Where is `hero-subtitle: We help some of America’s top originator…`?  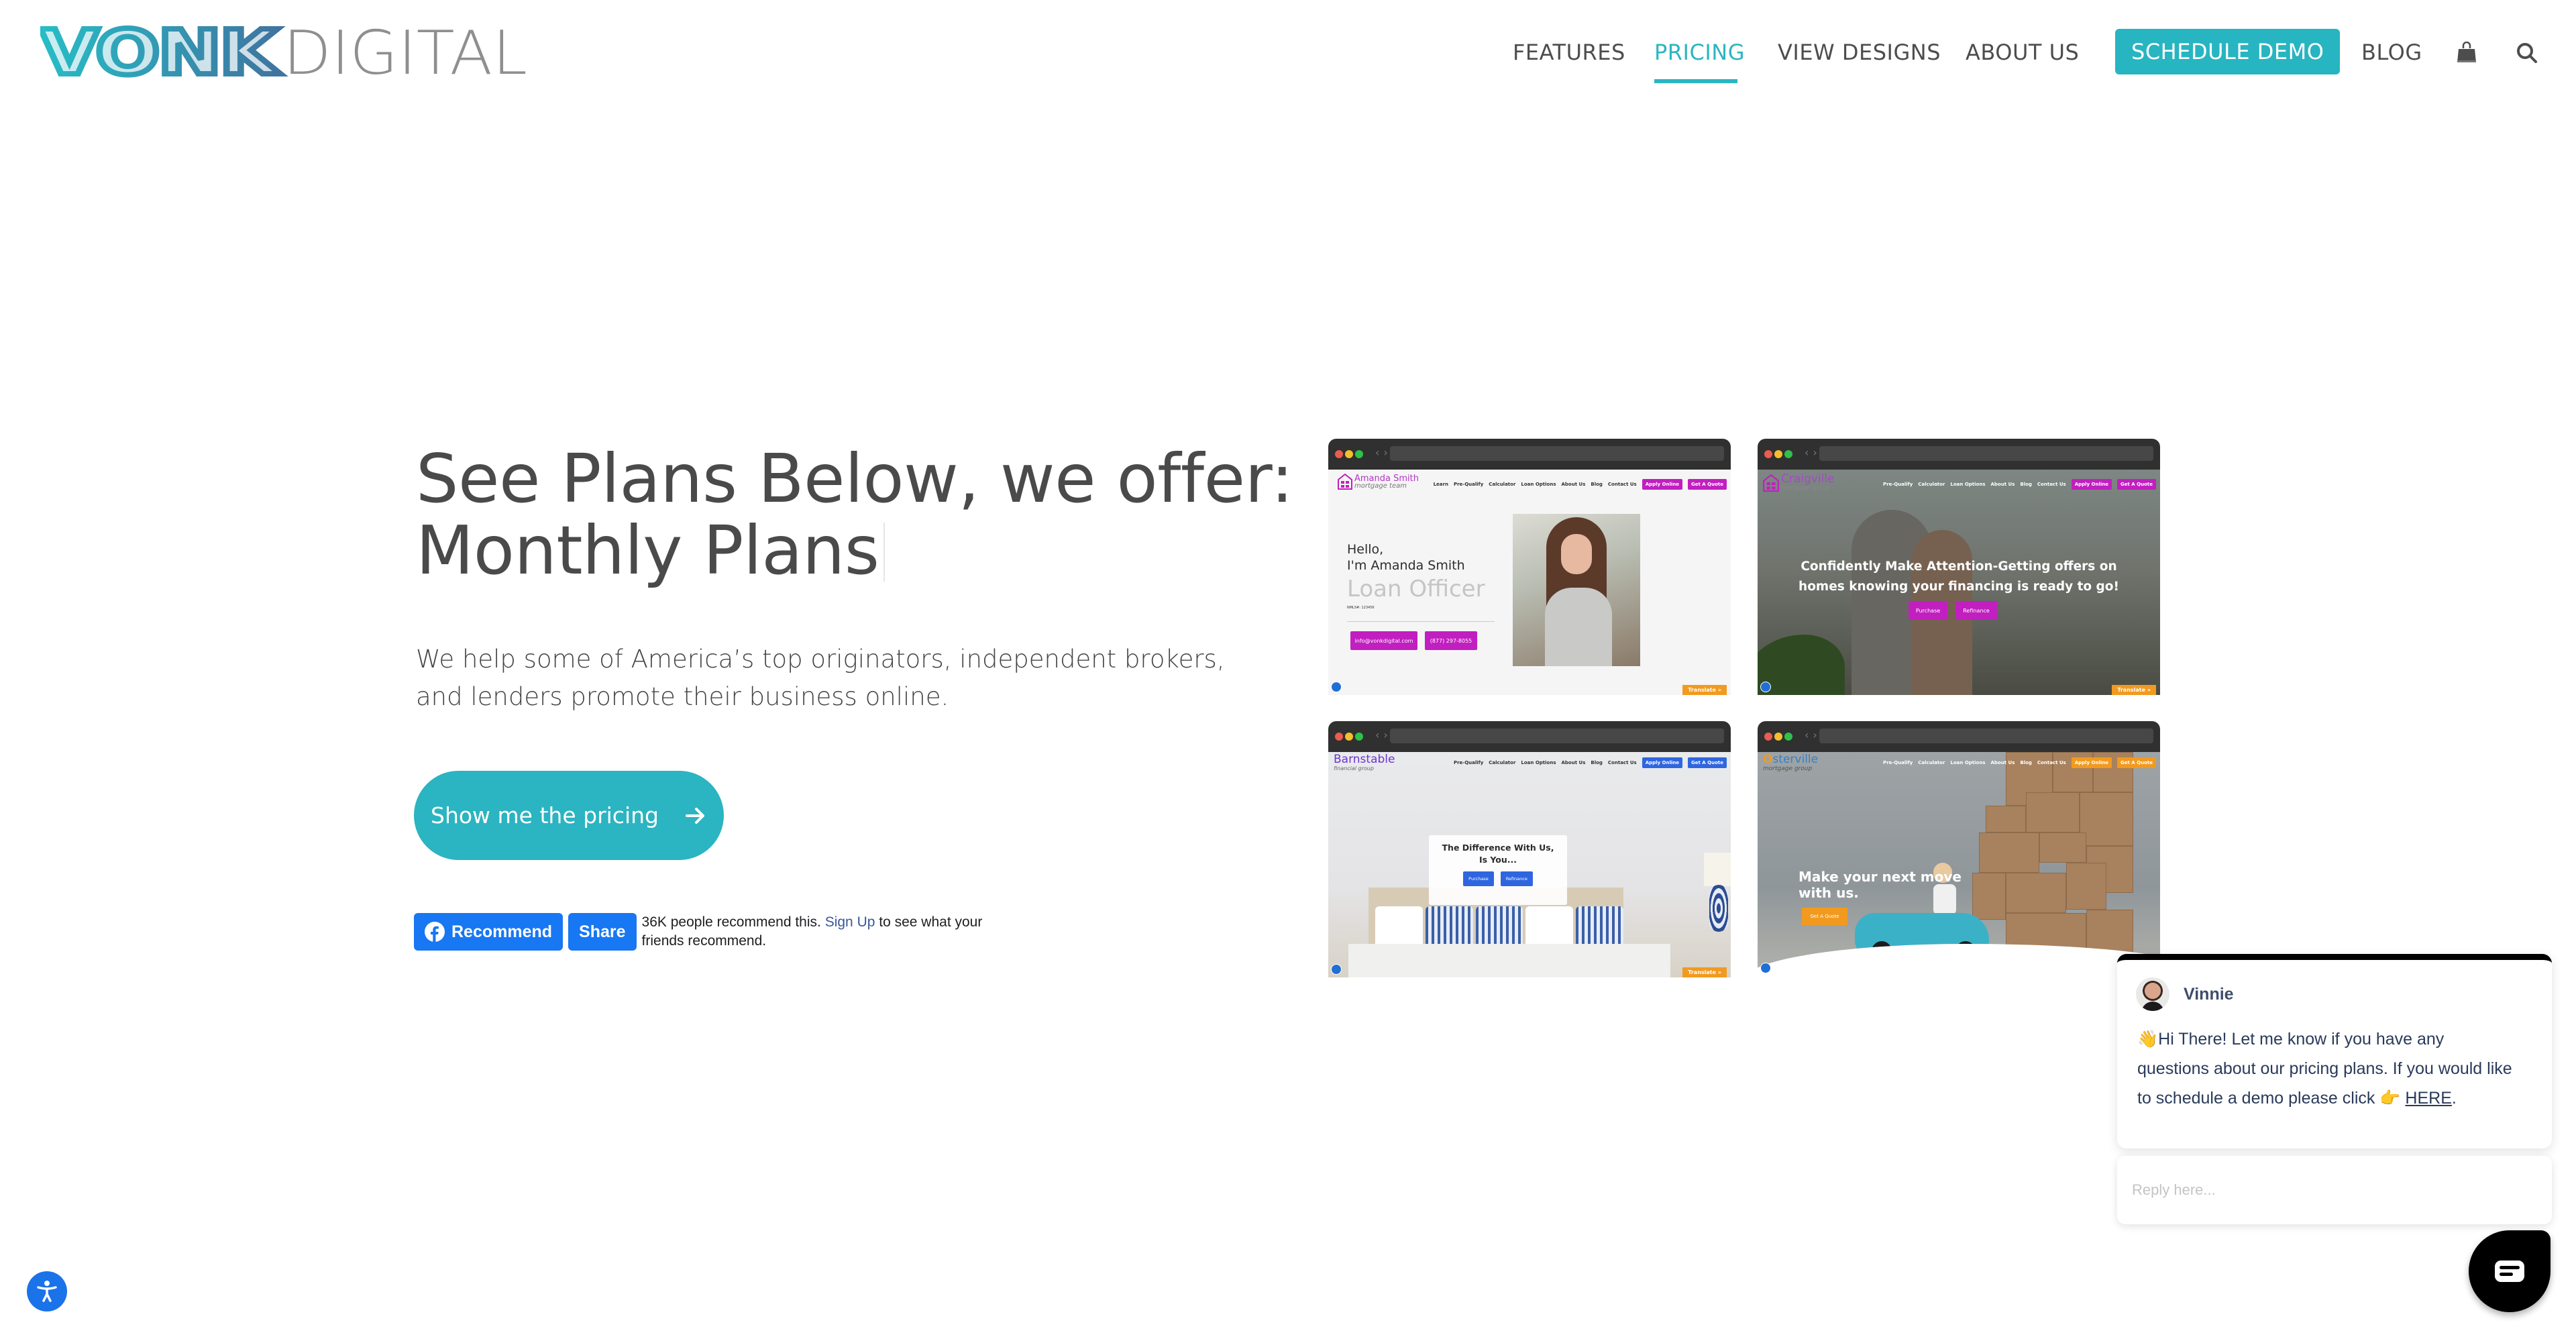
hero-subtitle: We help some of America’s top originator… is located at coordinates (820, 678).